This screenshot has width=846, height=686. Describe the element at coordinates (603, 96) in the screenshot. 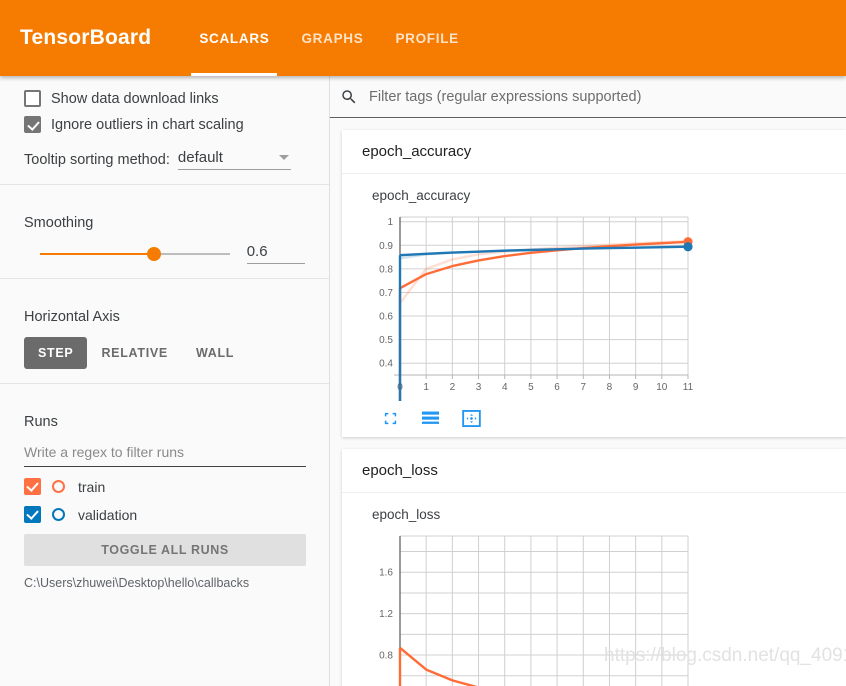

I see `tag-filter-input` at that location.